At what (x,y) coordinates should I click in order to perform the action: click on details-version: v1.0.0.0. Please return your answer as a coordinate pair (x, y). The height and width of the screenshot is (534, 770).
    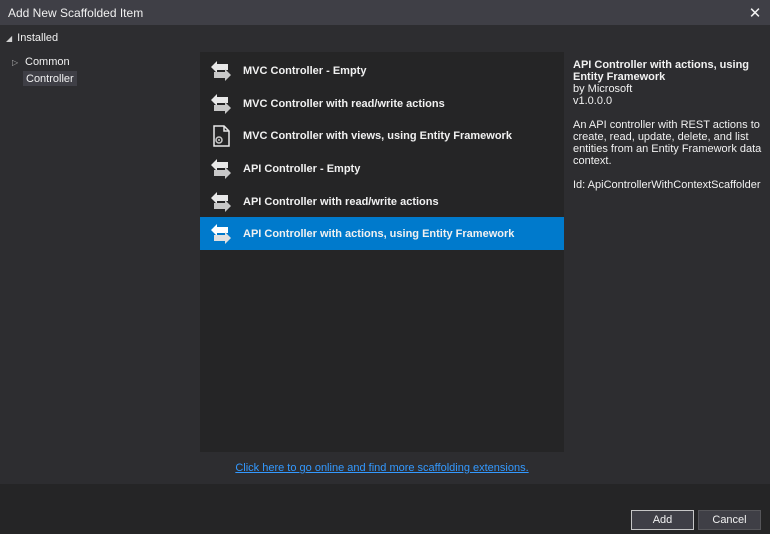
    Looking at the image, I should click on (593, 101).